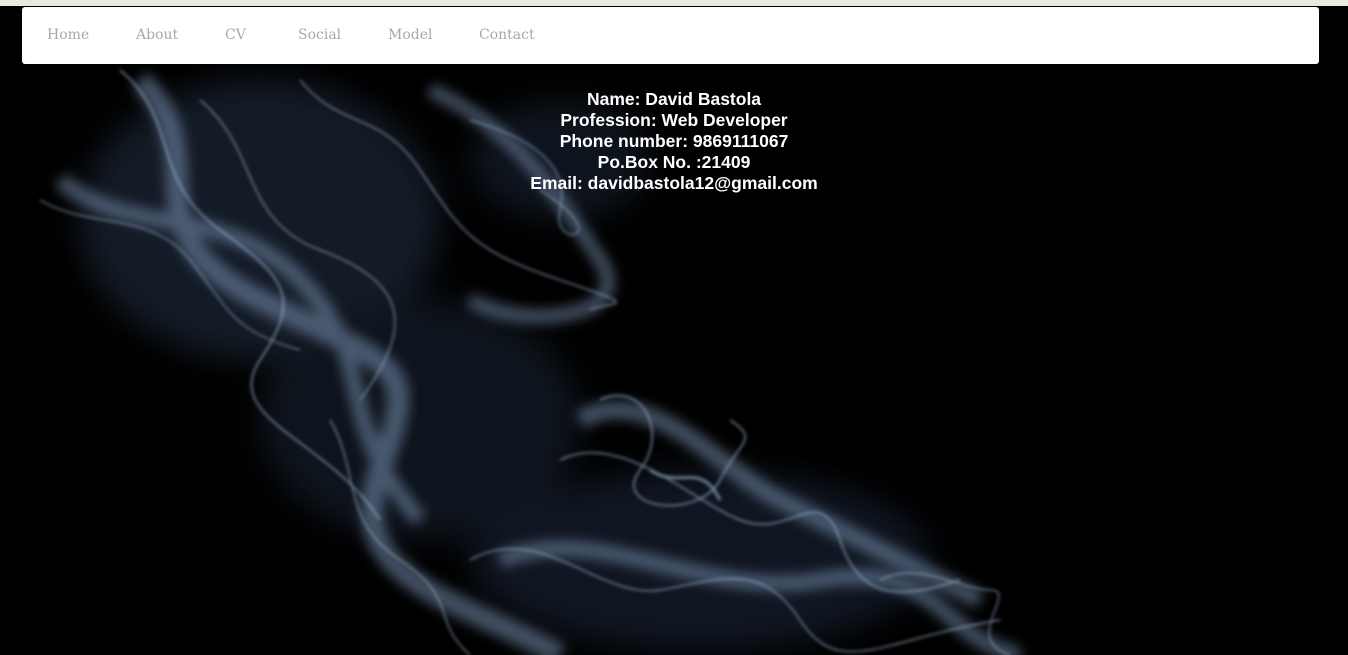  Describe the element at coordinates (670, 35) in the screenshot. I see `top-navbar: Home About CV Social Model Contact` at that location.